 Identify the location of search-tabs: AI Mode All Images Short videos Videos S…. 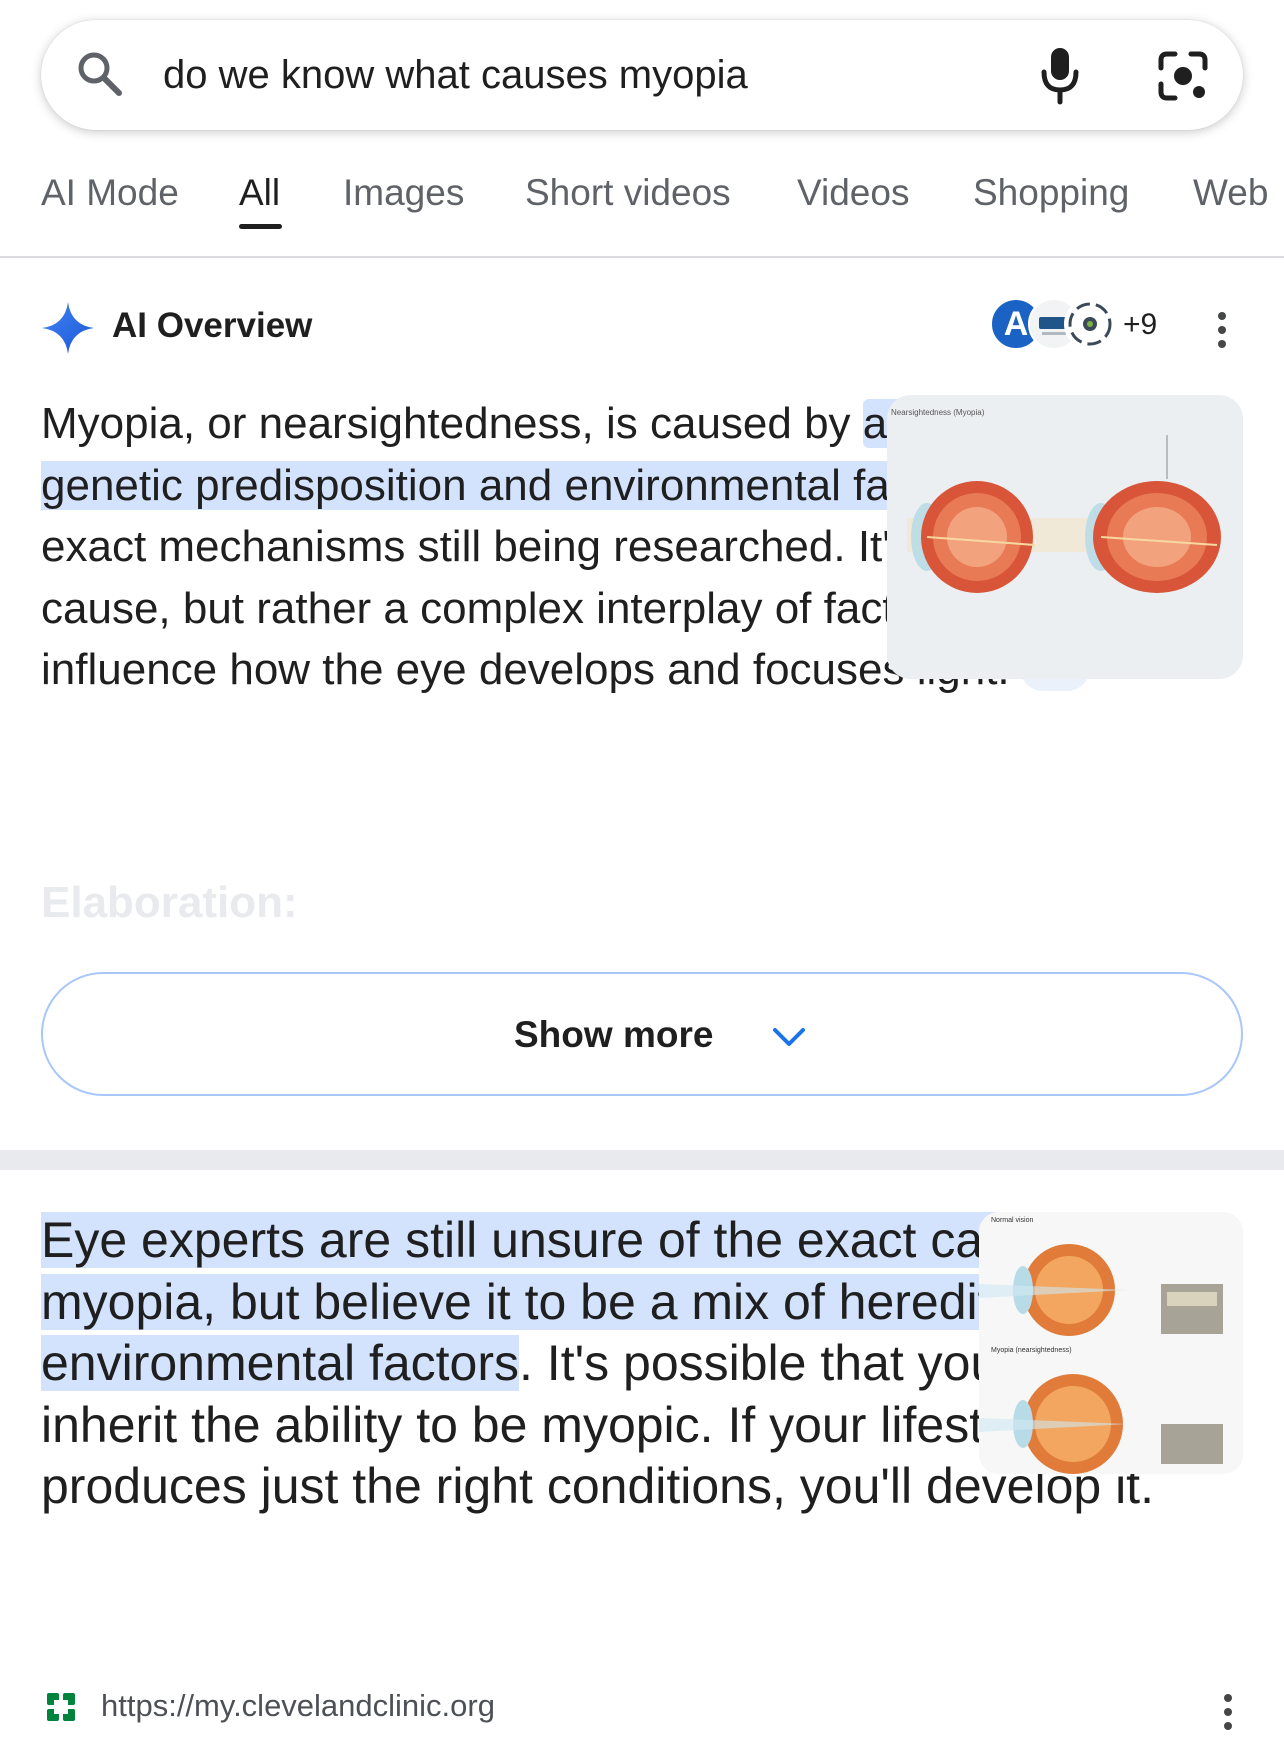
(642, 209).